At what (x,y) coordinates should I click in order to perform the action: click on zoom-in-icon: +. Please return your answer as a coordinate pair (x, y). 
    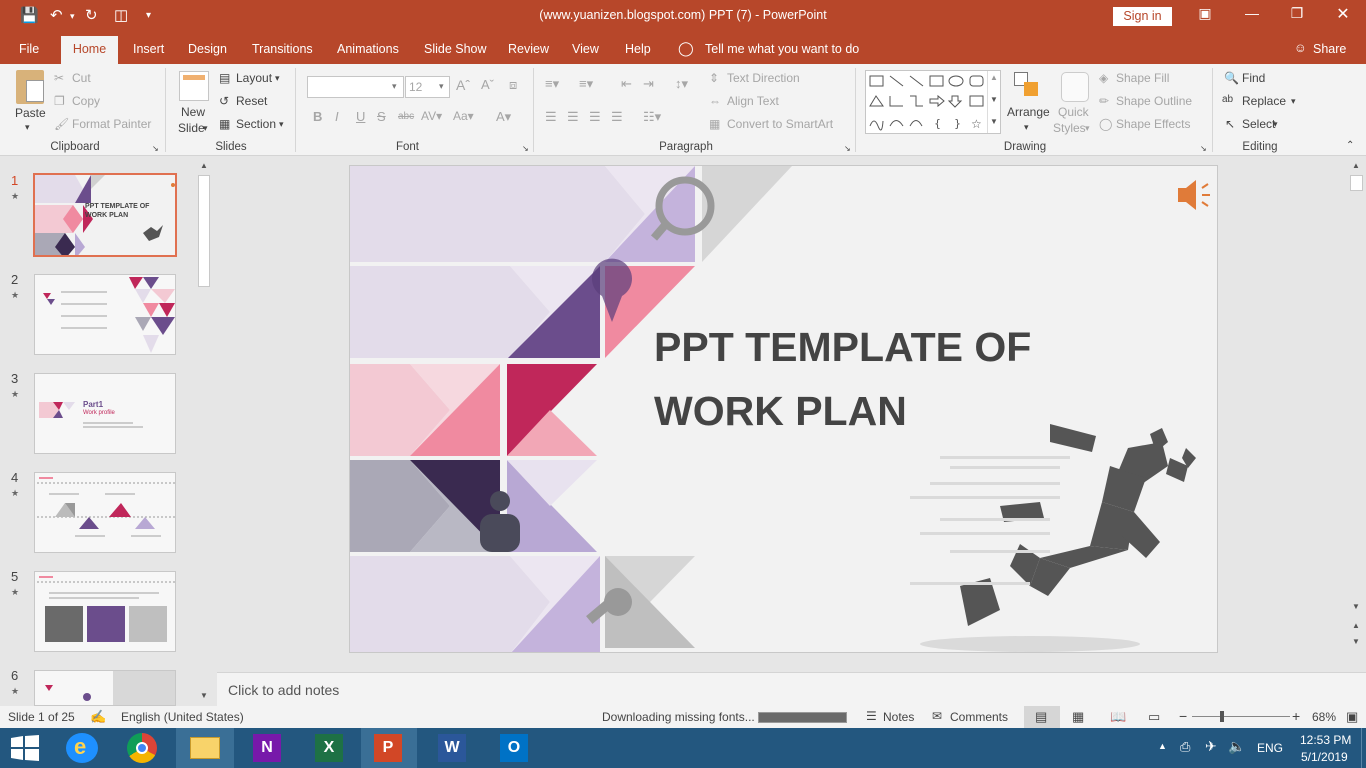
    Looking at the image, I should click on (1296, 716).